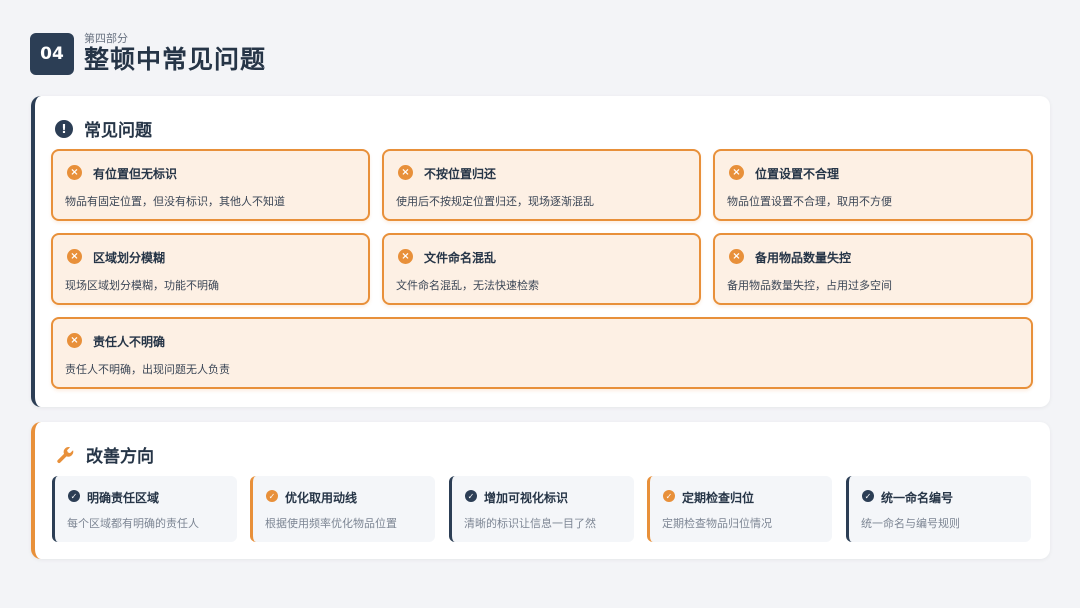 This screenshot has height=608, width=1080. Describe the element at coordinates (342, 509) in the screenshot. I see `improvement-card: ✓ 优化取用动线 根据使用频率优化物品位置` at that location.